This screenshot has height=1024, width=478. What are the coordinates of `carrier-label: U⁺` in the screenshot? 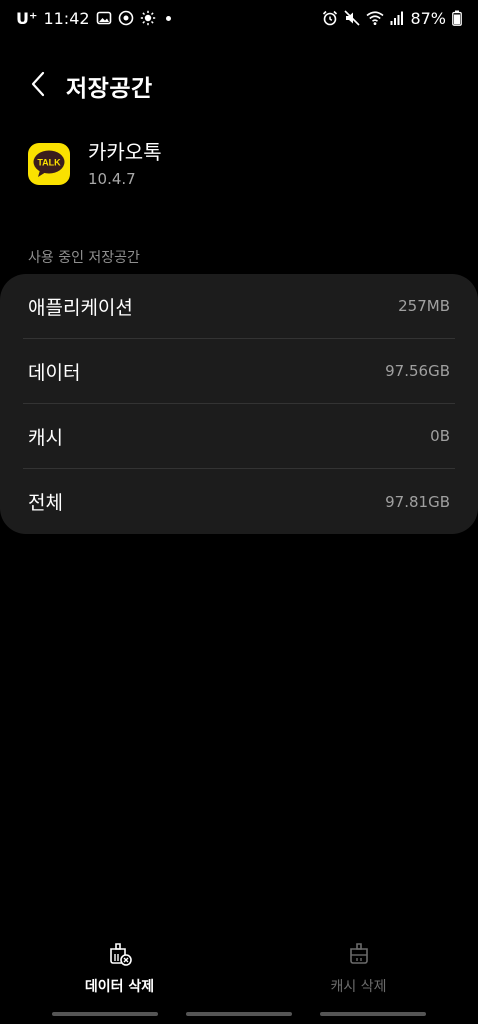 It's located at (27, 18).